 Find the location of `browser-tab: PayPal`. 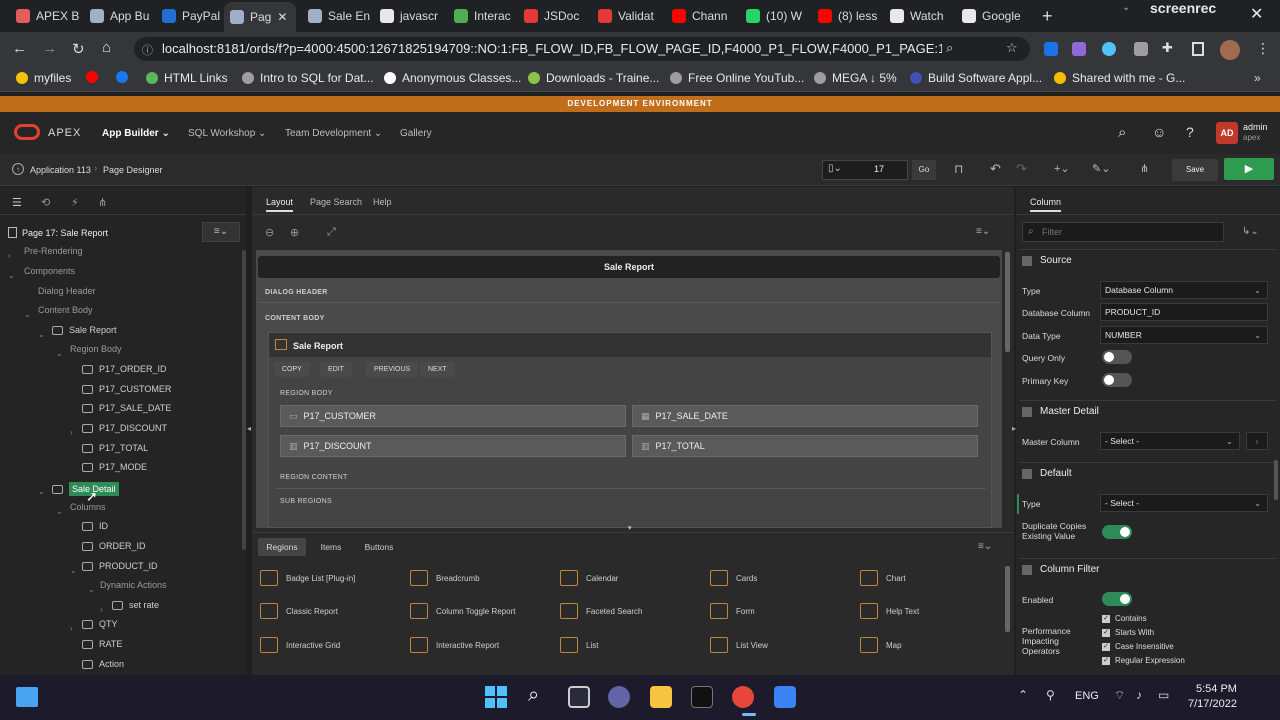

browser-tab: PayPal is located at coordinates (195, 16).